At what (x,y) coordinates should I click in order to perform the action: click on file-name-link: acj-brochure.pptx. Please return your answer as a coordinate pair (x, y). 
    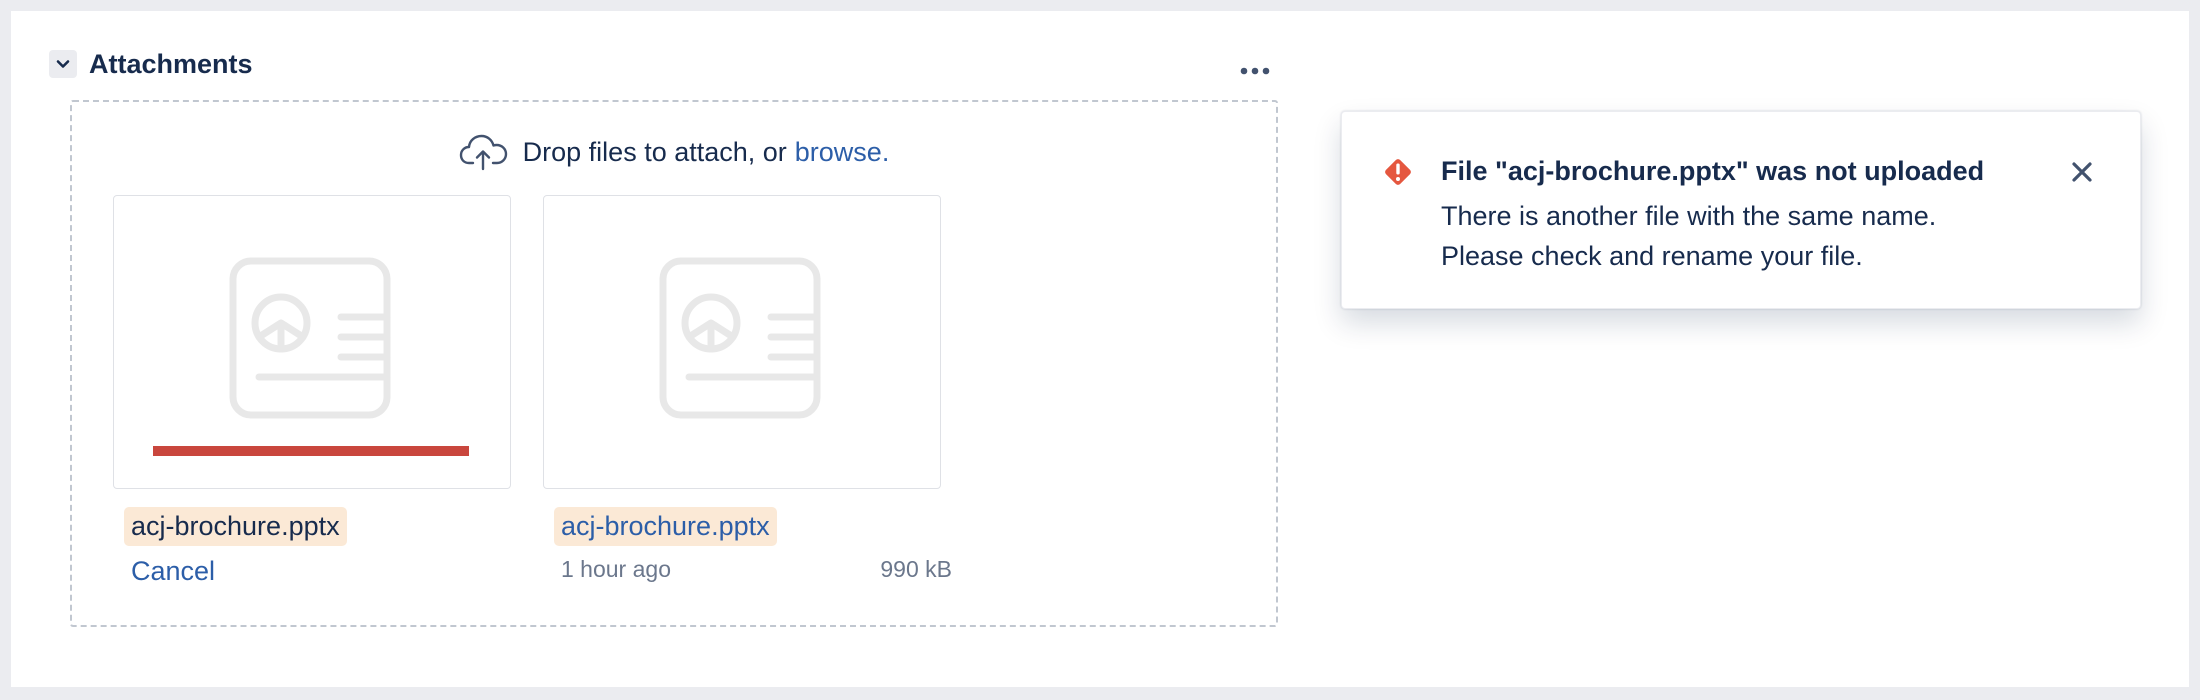
    Looking at the image, I should click on (665, 526).